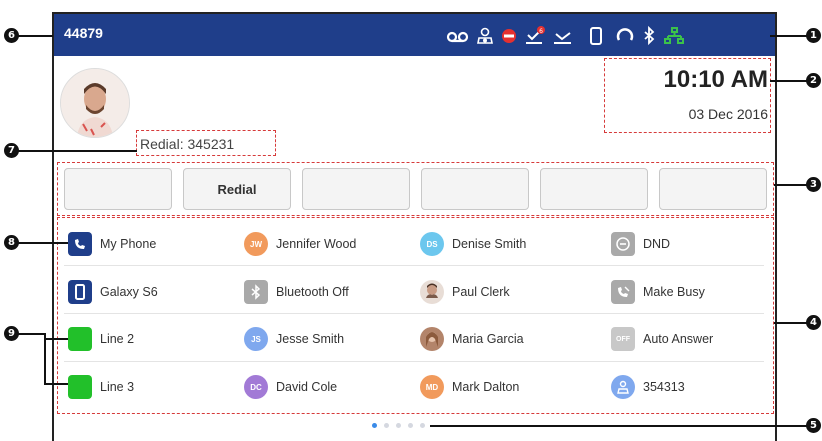 This screenshot has width=822, height=441. What do you see at coordinates (813, 425) in the screenshot?
I see `callout-5: 5` at bounding box center [813, 425].